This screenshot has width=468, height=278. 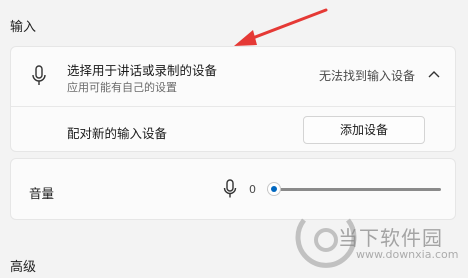 I want to click on advanced-section-title: 高级, so click(x=23, y=267).